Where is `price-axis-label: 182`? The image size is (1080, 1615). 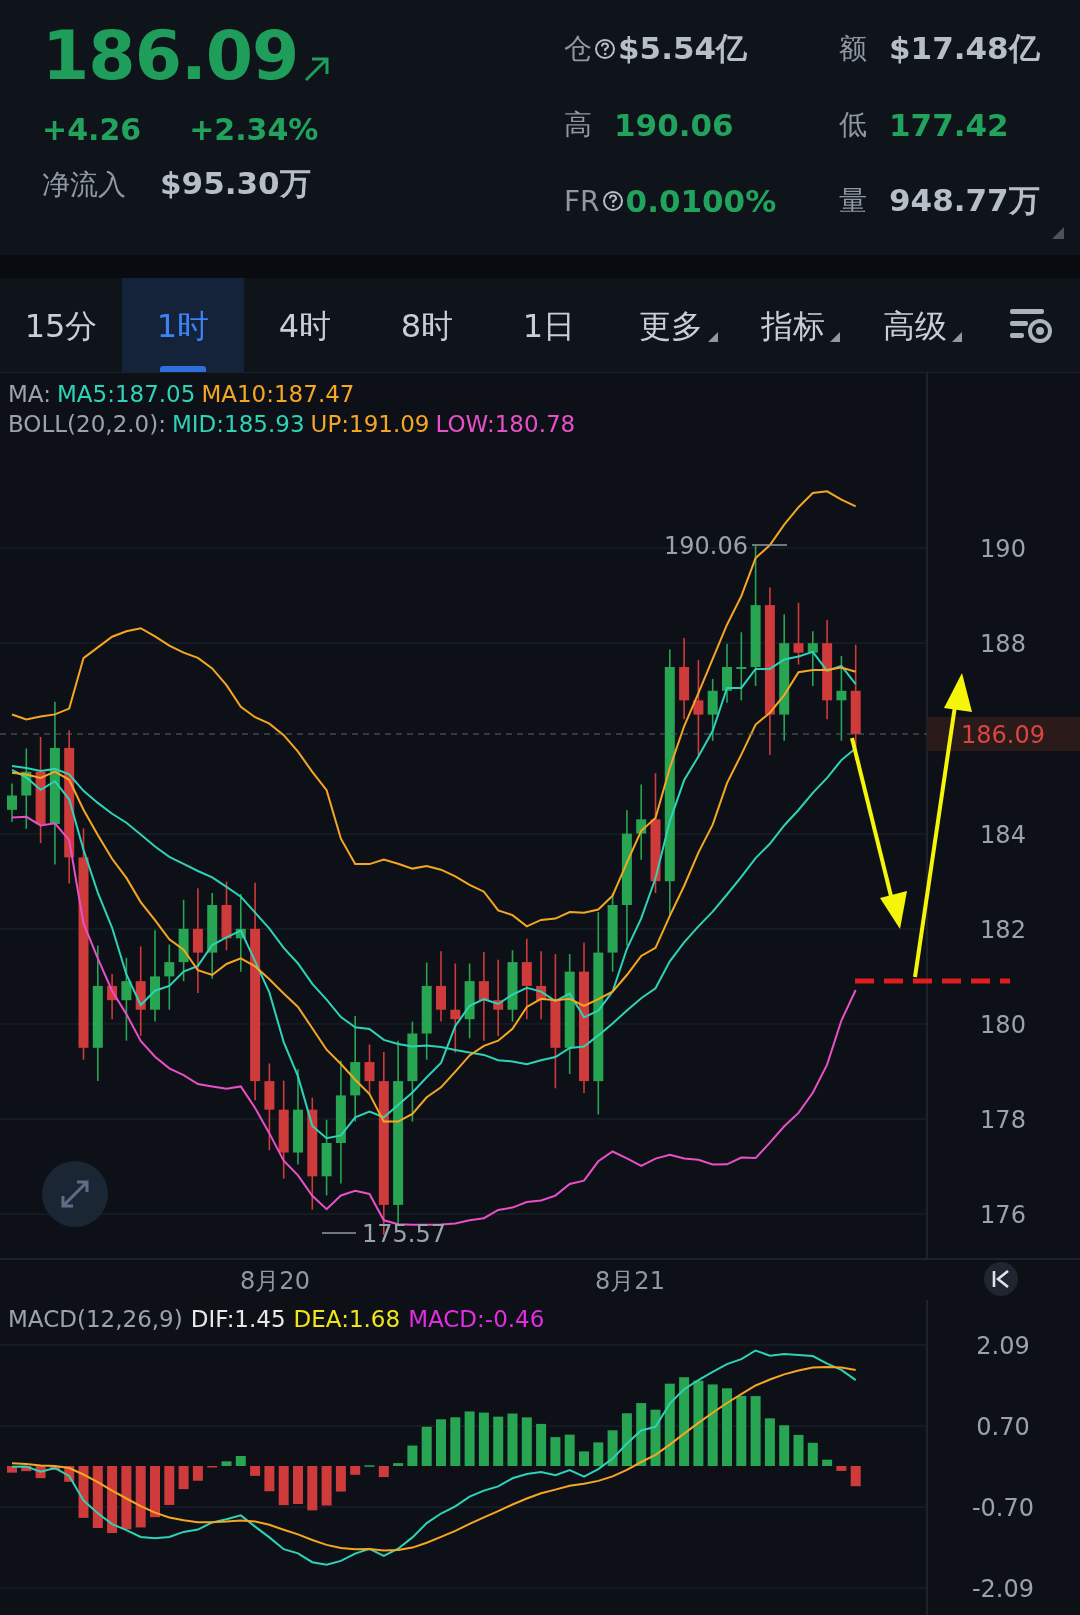
price-axis-label: 182 is located at coordinates (1003, 930).